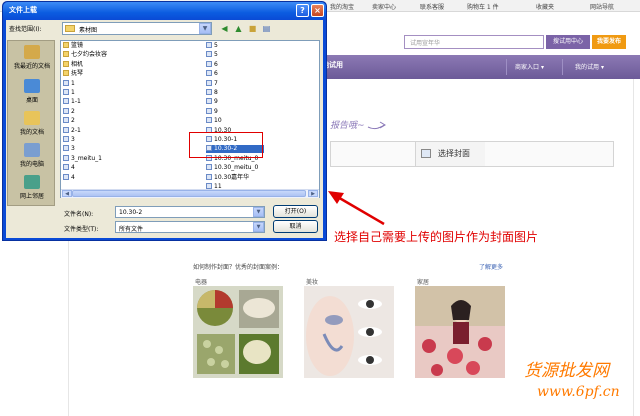  I want to click on scrollbar-thumb, so click(189, 193).